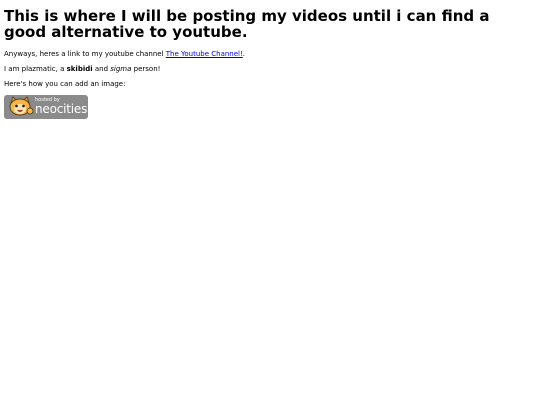  Describe the element at coordinates (79, 69) in the screenshot. I see `bold-word: skibidi` at that location.